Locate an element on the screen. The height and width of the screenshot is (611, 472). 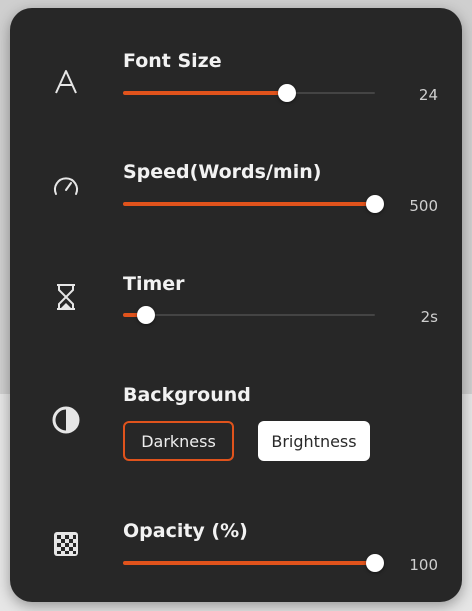
speed-slider is located at coordinates (253, 204).